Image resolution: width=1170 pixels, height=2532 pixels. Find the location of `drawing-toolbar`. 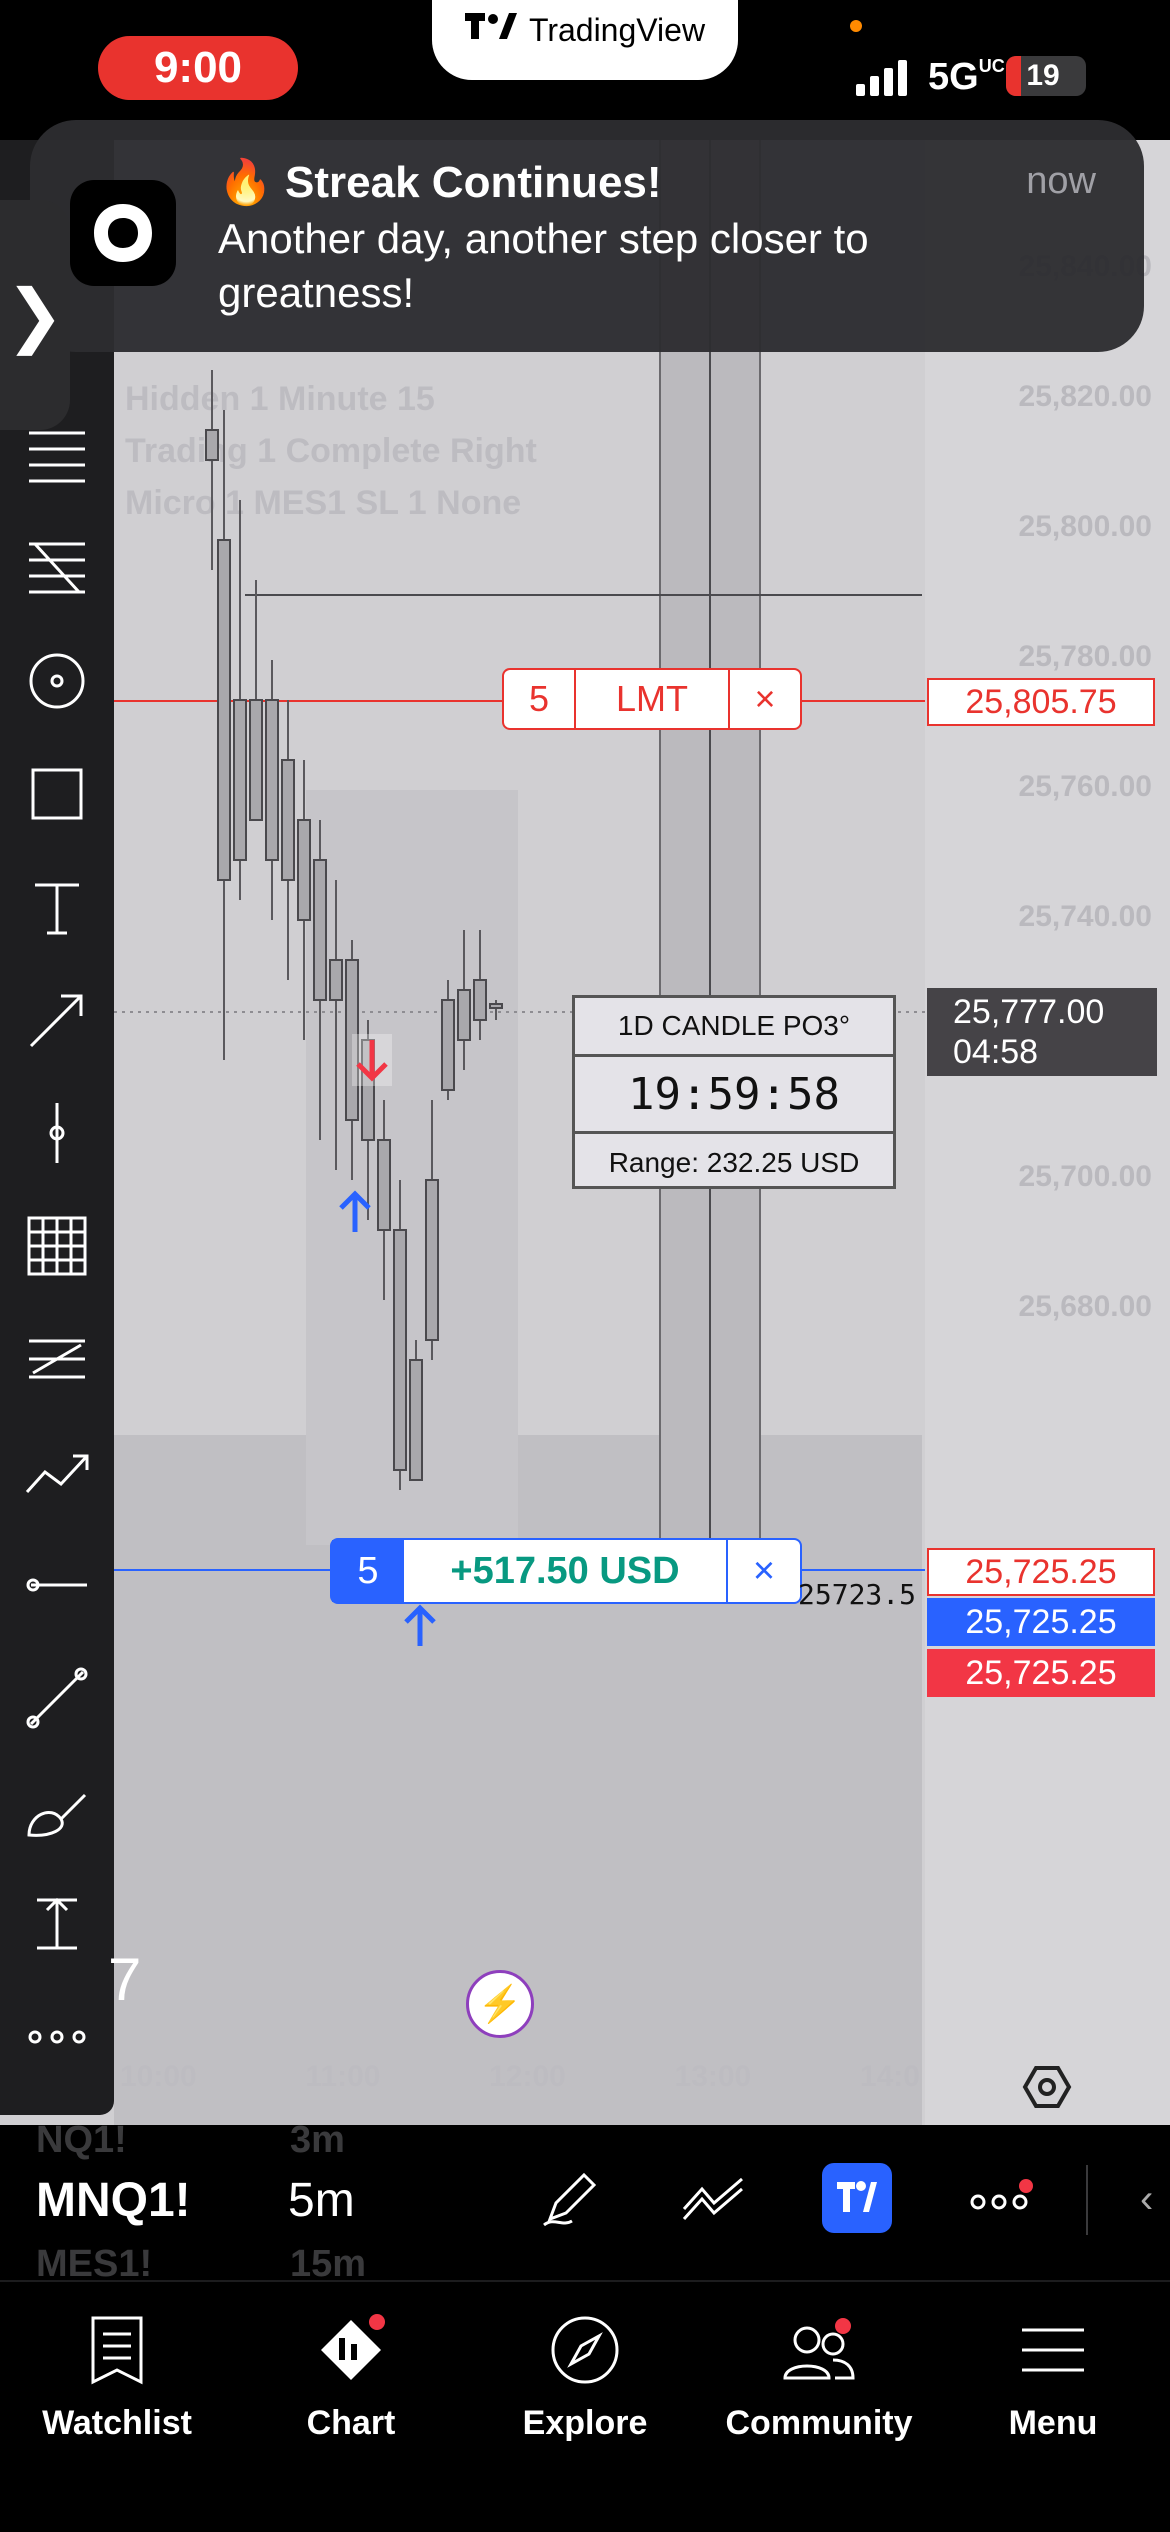

drawing-toolbar is located at coordinates (57, 1127).